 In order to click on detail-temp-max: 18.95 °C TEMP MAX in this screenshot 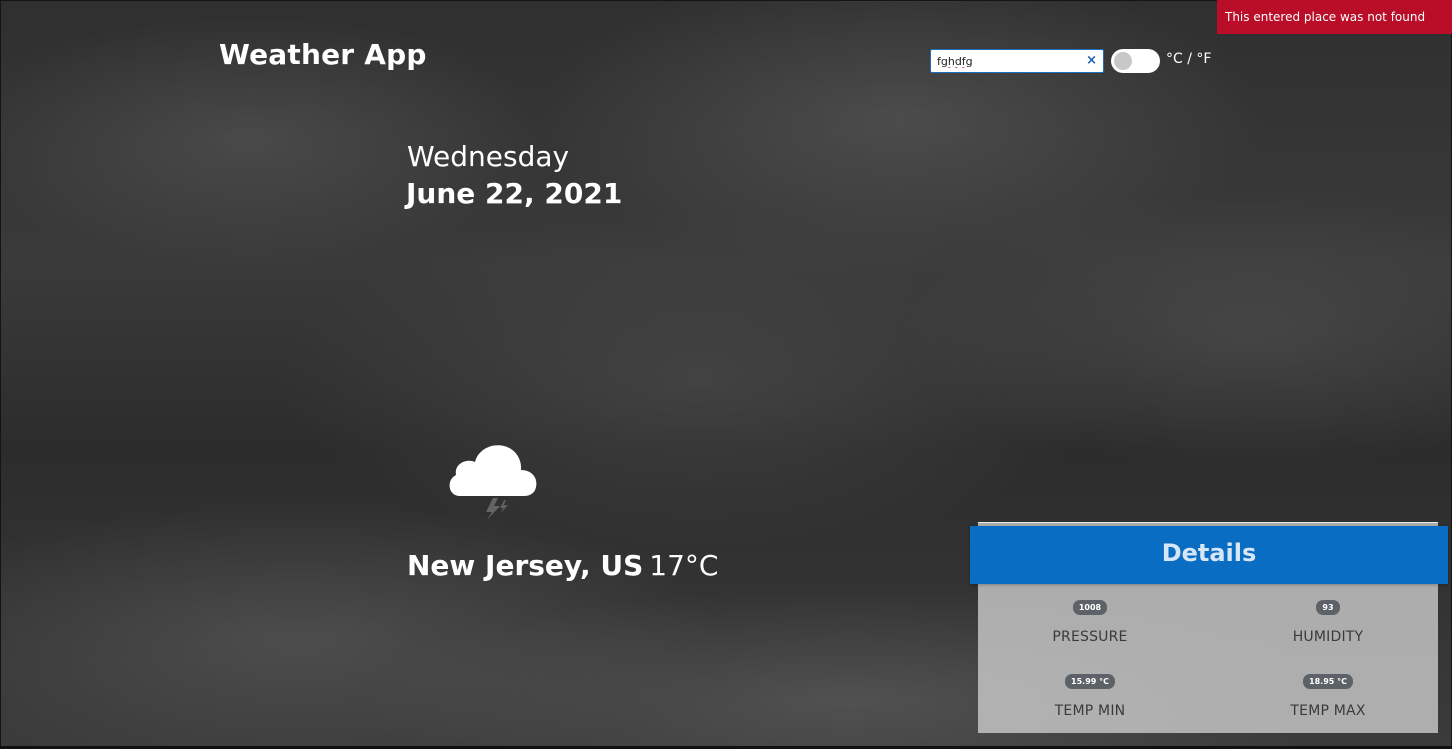, I will do `click(1328, 694)`.